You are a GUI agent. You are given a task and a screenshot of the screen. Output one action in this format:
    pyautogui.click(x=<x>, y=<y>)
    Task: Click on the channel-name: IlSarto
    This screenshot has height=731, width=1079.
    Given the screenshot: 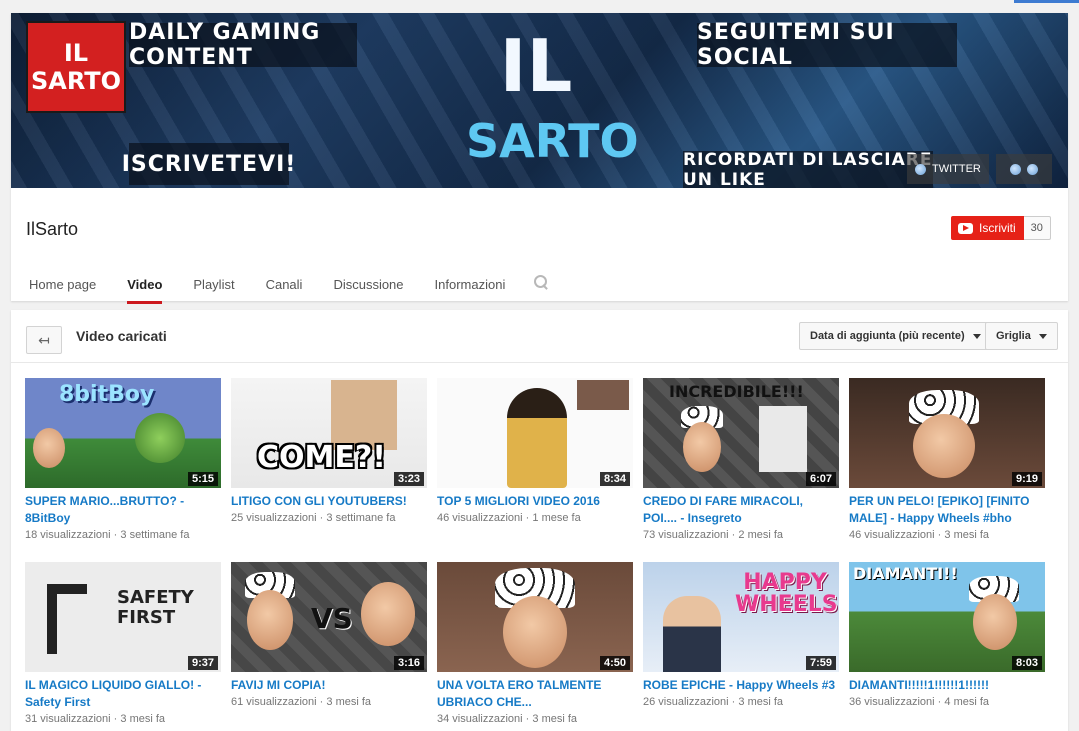 What is the action you would take?
    pyautogui.click(x=52, y=229)
    